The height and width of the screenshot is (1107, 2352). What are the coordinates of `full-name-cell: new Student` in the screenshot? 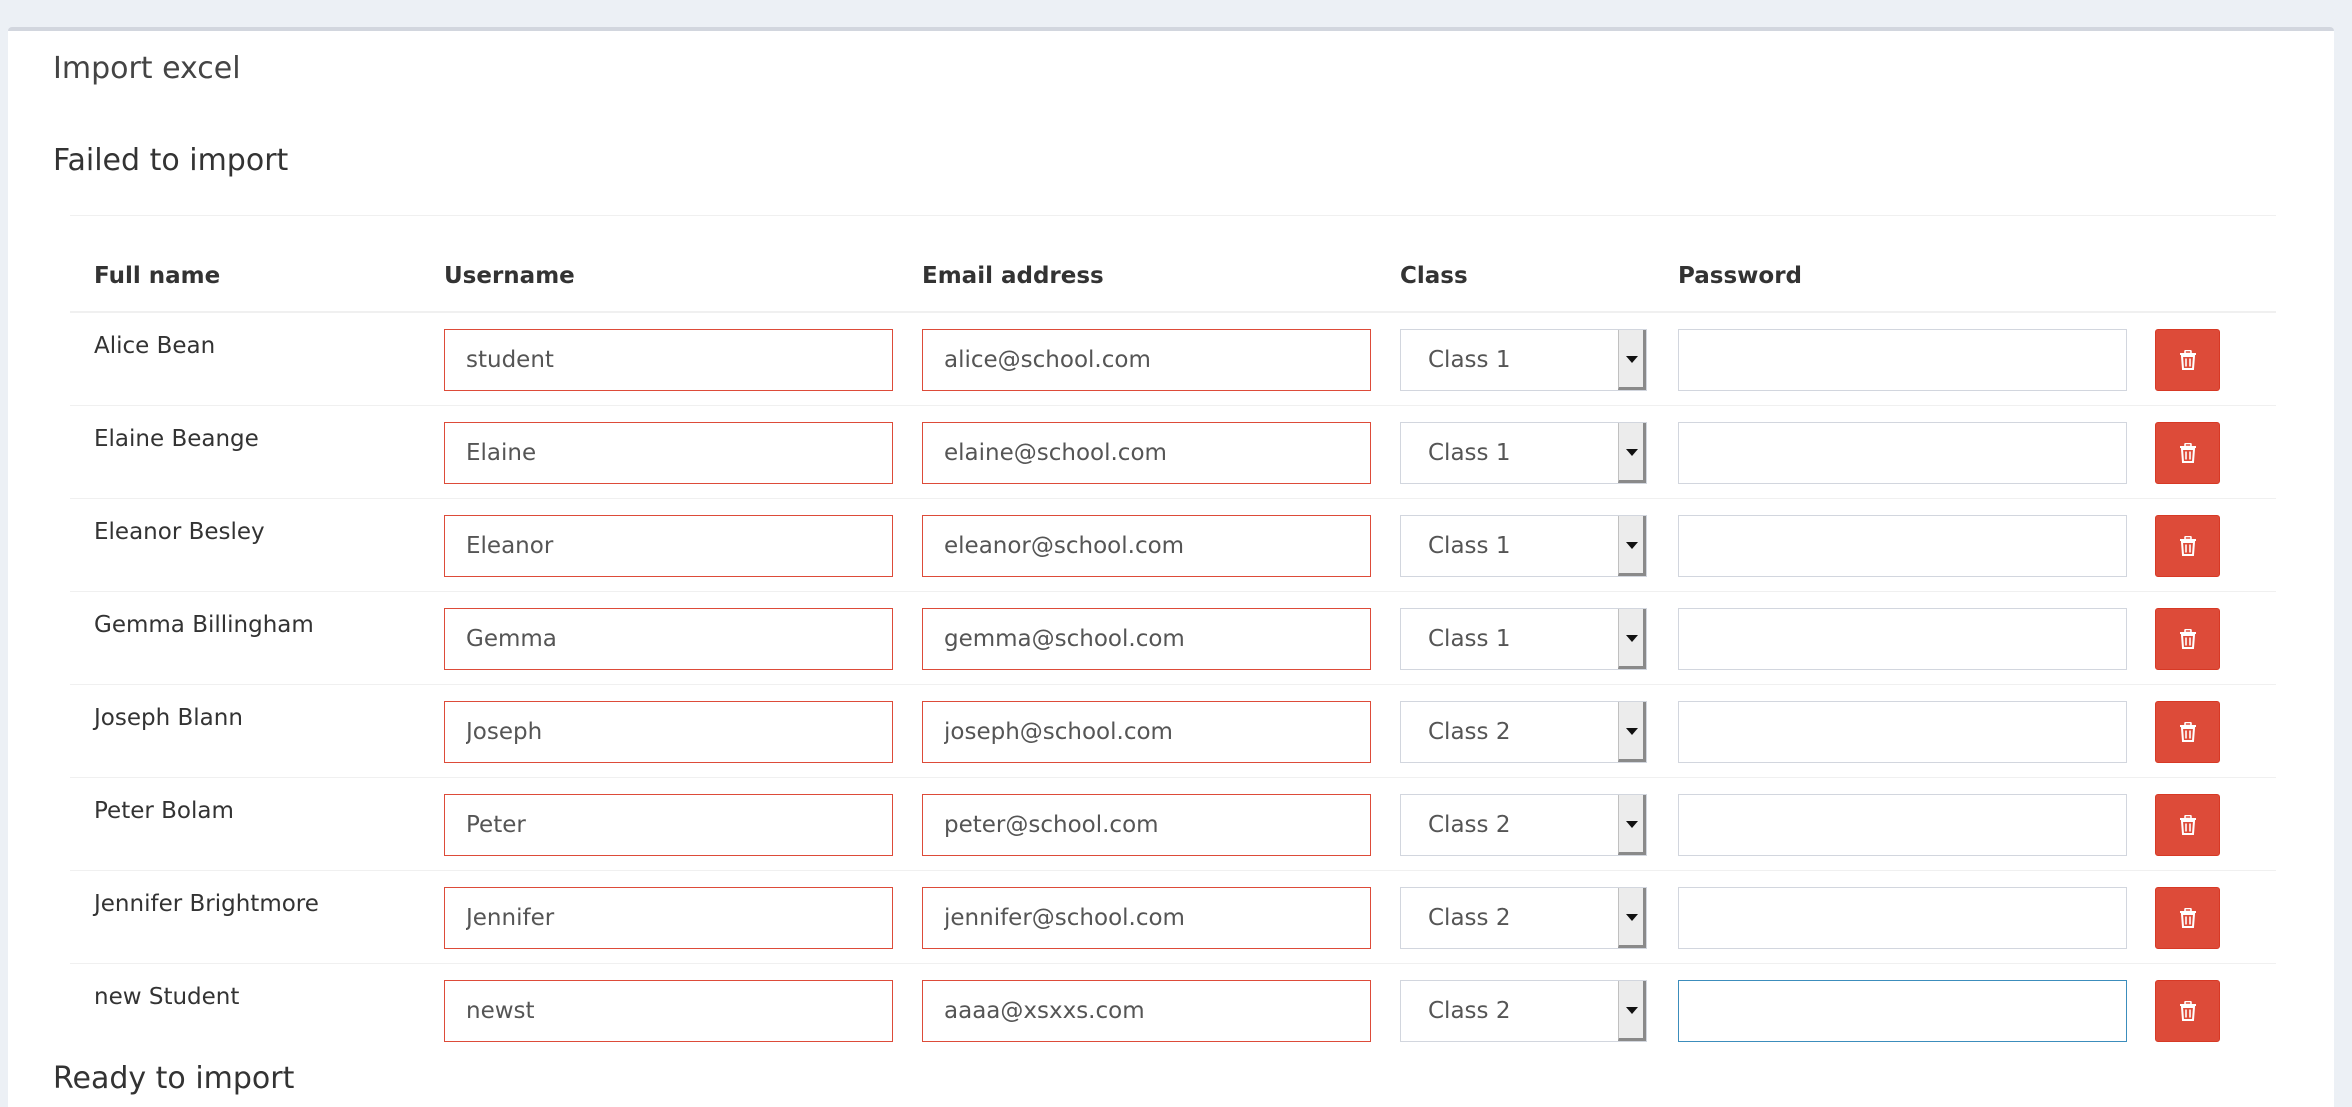 It's located at (167, 997).